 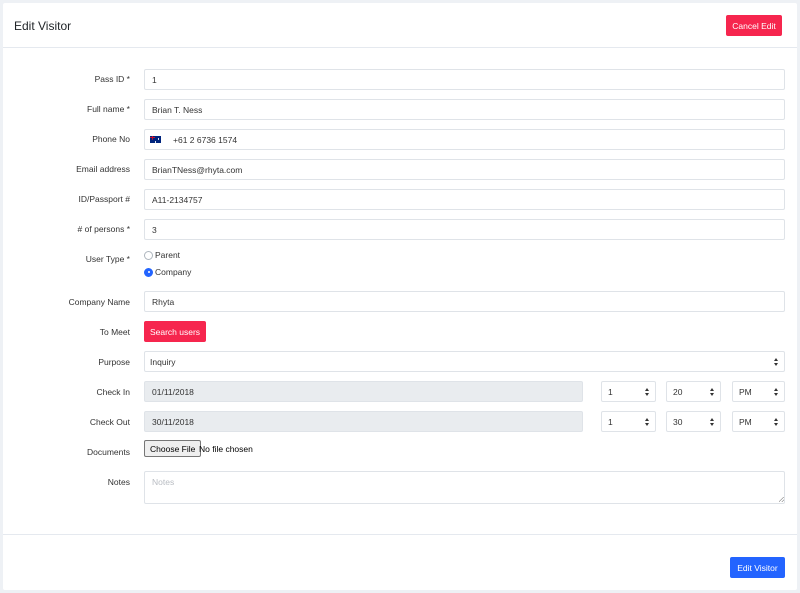 What do you see at coordinates (154, 79) in the screenshot?
I see `pass-id-value: 1` at bounding box center [154, 79].